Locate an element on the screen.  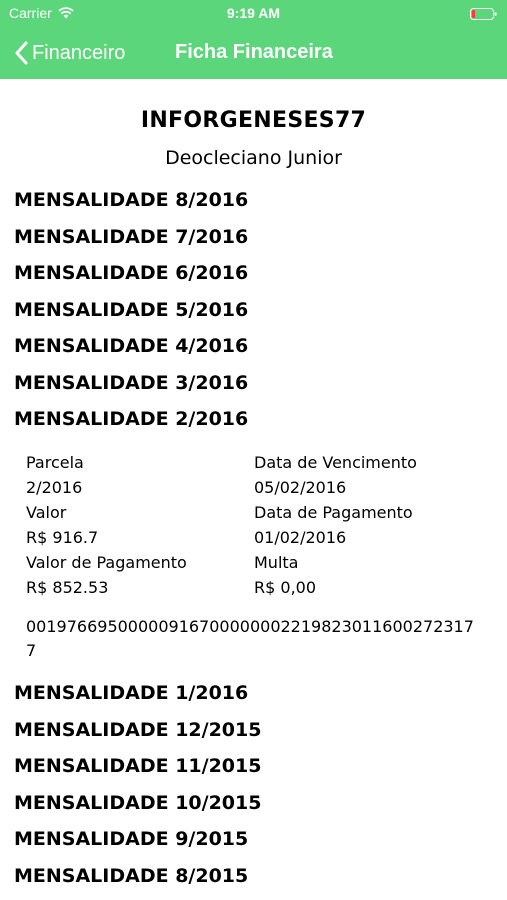
installment-row-2-2016: MENSALIDADE 2/2016 is located at coordinates (131, 419).